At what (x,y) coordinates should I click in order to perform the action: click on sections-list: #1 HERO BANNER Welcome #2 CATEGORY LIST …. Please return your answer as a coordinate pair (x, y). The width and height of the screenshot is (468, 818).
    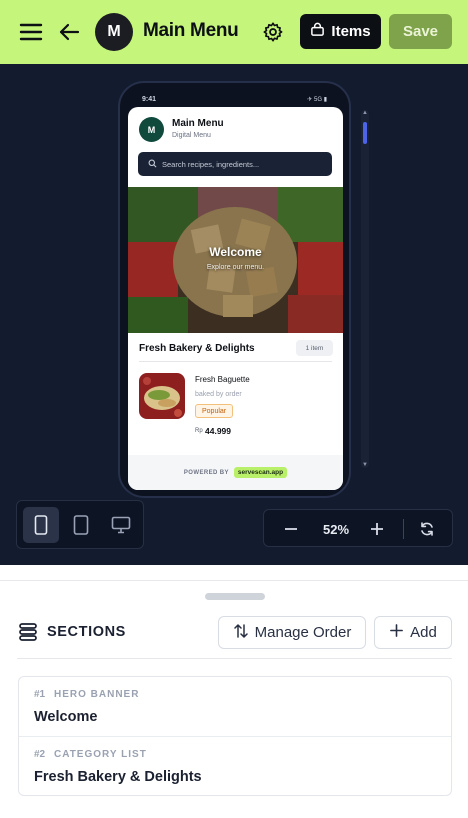
    Looking at the image, I should click on (235, 736).